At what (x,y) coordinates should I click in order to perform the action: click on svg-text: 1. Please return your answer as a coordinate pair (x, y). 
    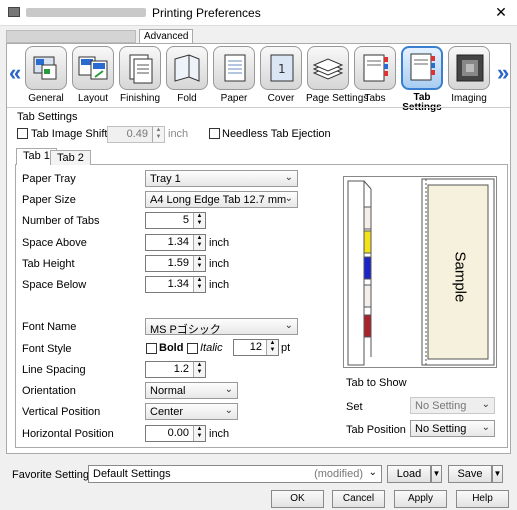
    Looking at the image, I should click on (282, 69).